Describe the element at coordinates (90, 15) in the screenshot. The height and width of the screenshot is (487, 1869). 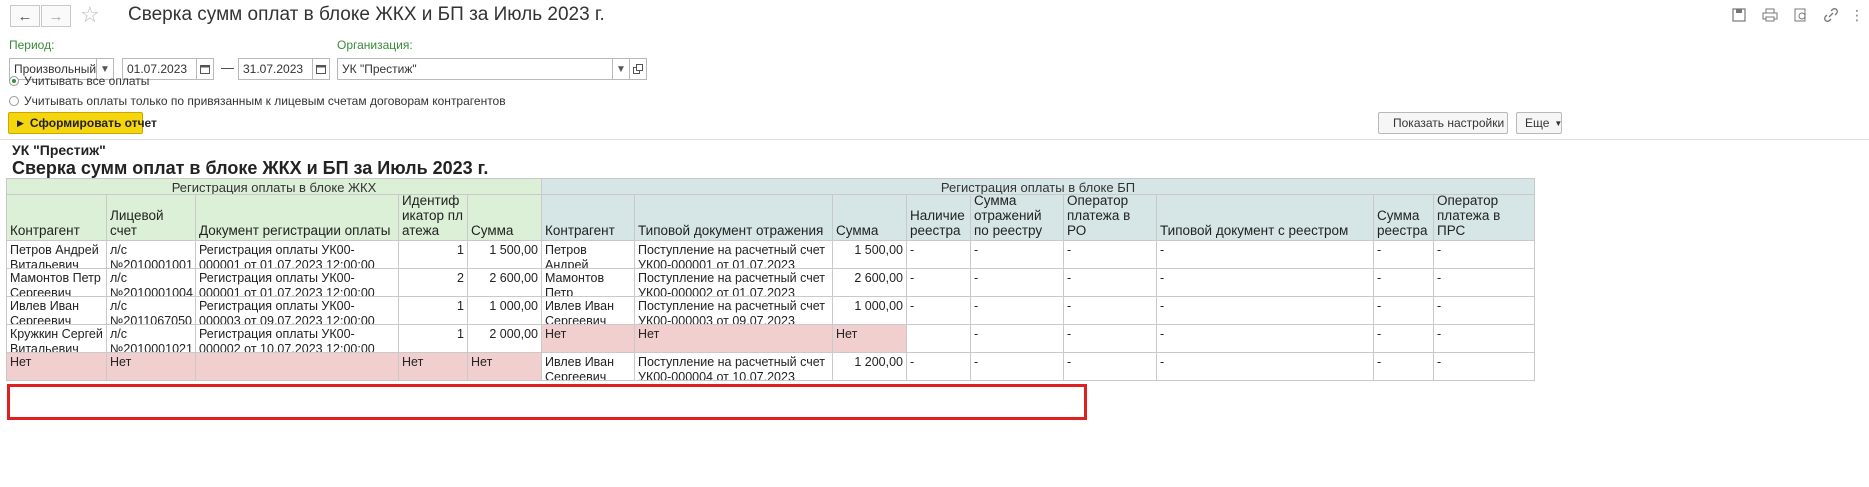
I see `favorite-star-icon: ☆` at that location.